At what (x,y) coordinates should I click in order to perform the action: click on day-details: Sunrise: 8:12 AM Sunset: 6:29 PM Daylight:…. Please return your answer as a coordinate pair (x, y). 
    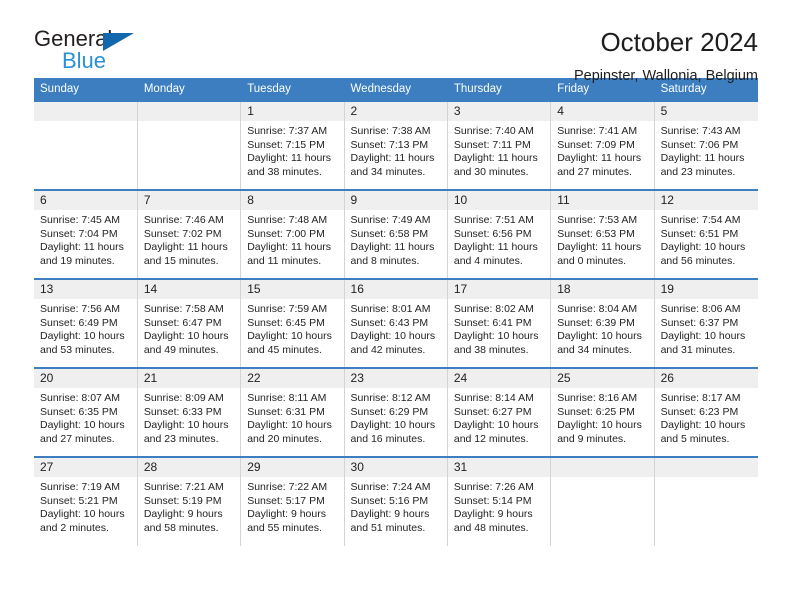
    Looking at the image, I should click on (396, 417).